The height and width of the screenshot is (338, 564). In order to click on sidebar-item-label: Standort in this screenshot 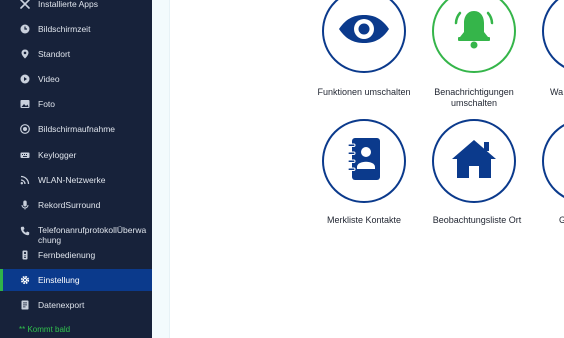, I will do `click(54, 54)`.